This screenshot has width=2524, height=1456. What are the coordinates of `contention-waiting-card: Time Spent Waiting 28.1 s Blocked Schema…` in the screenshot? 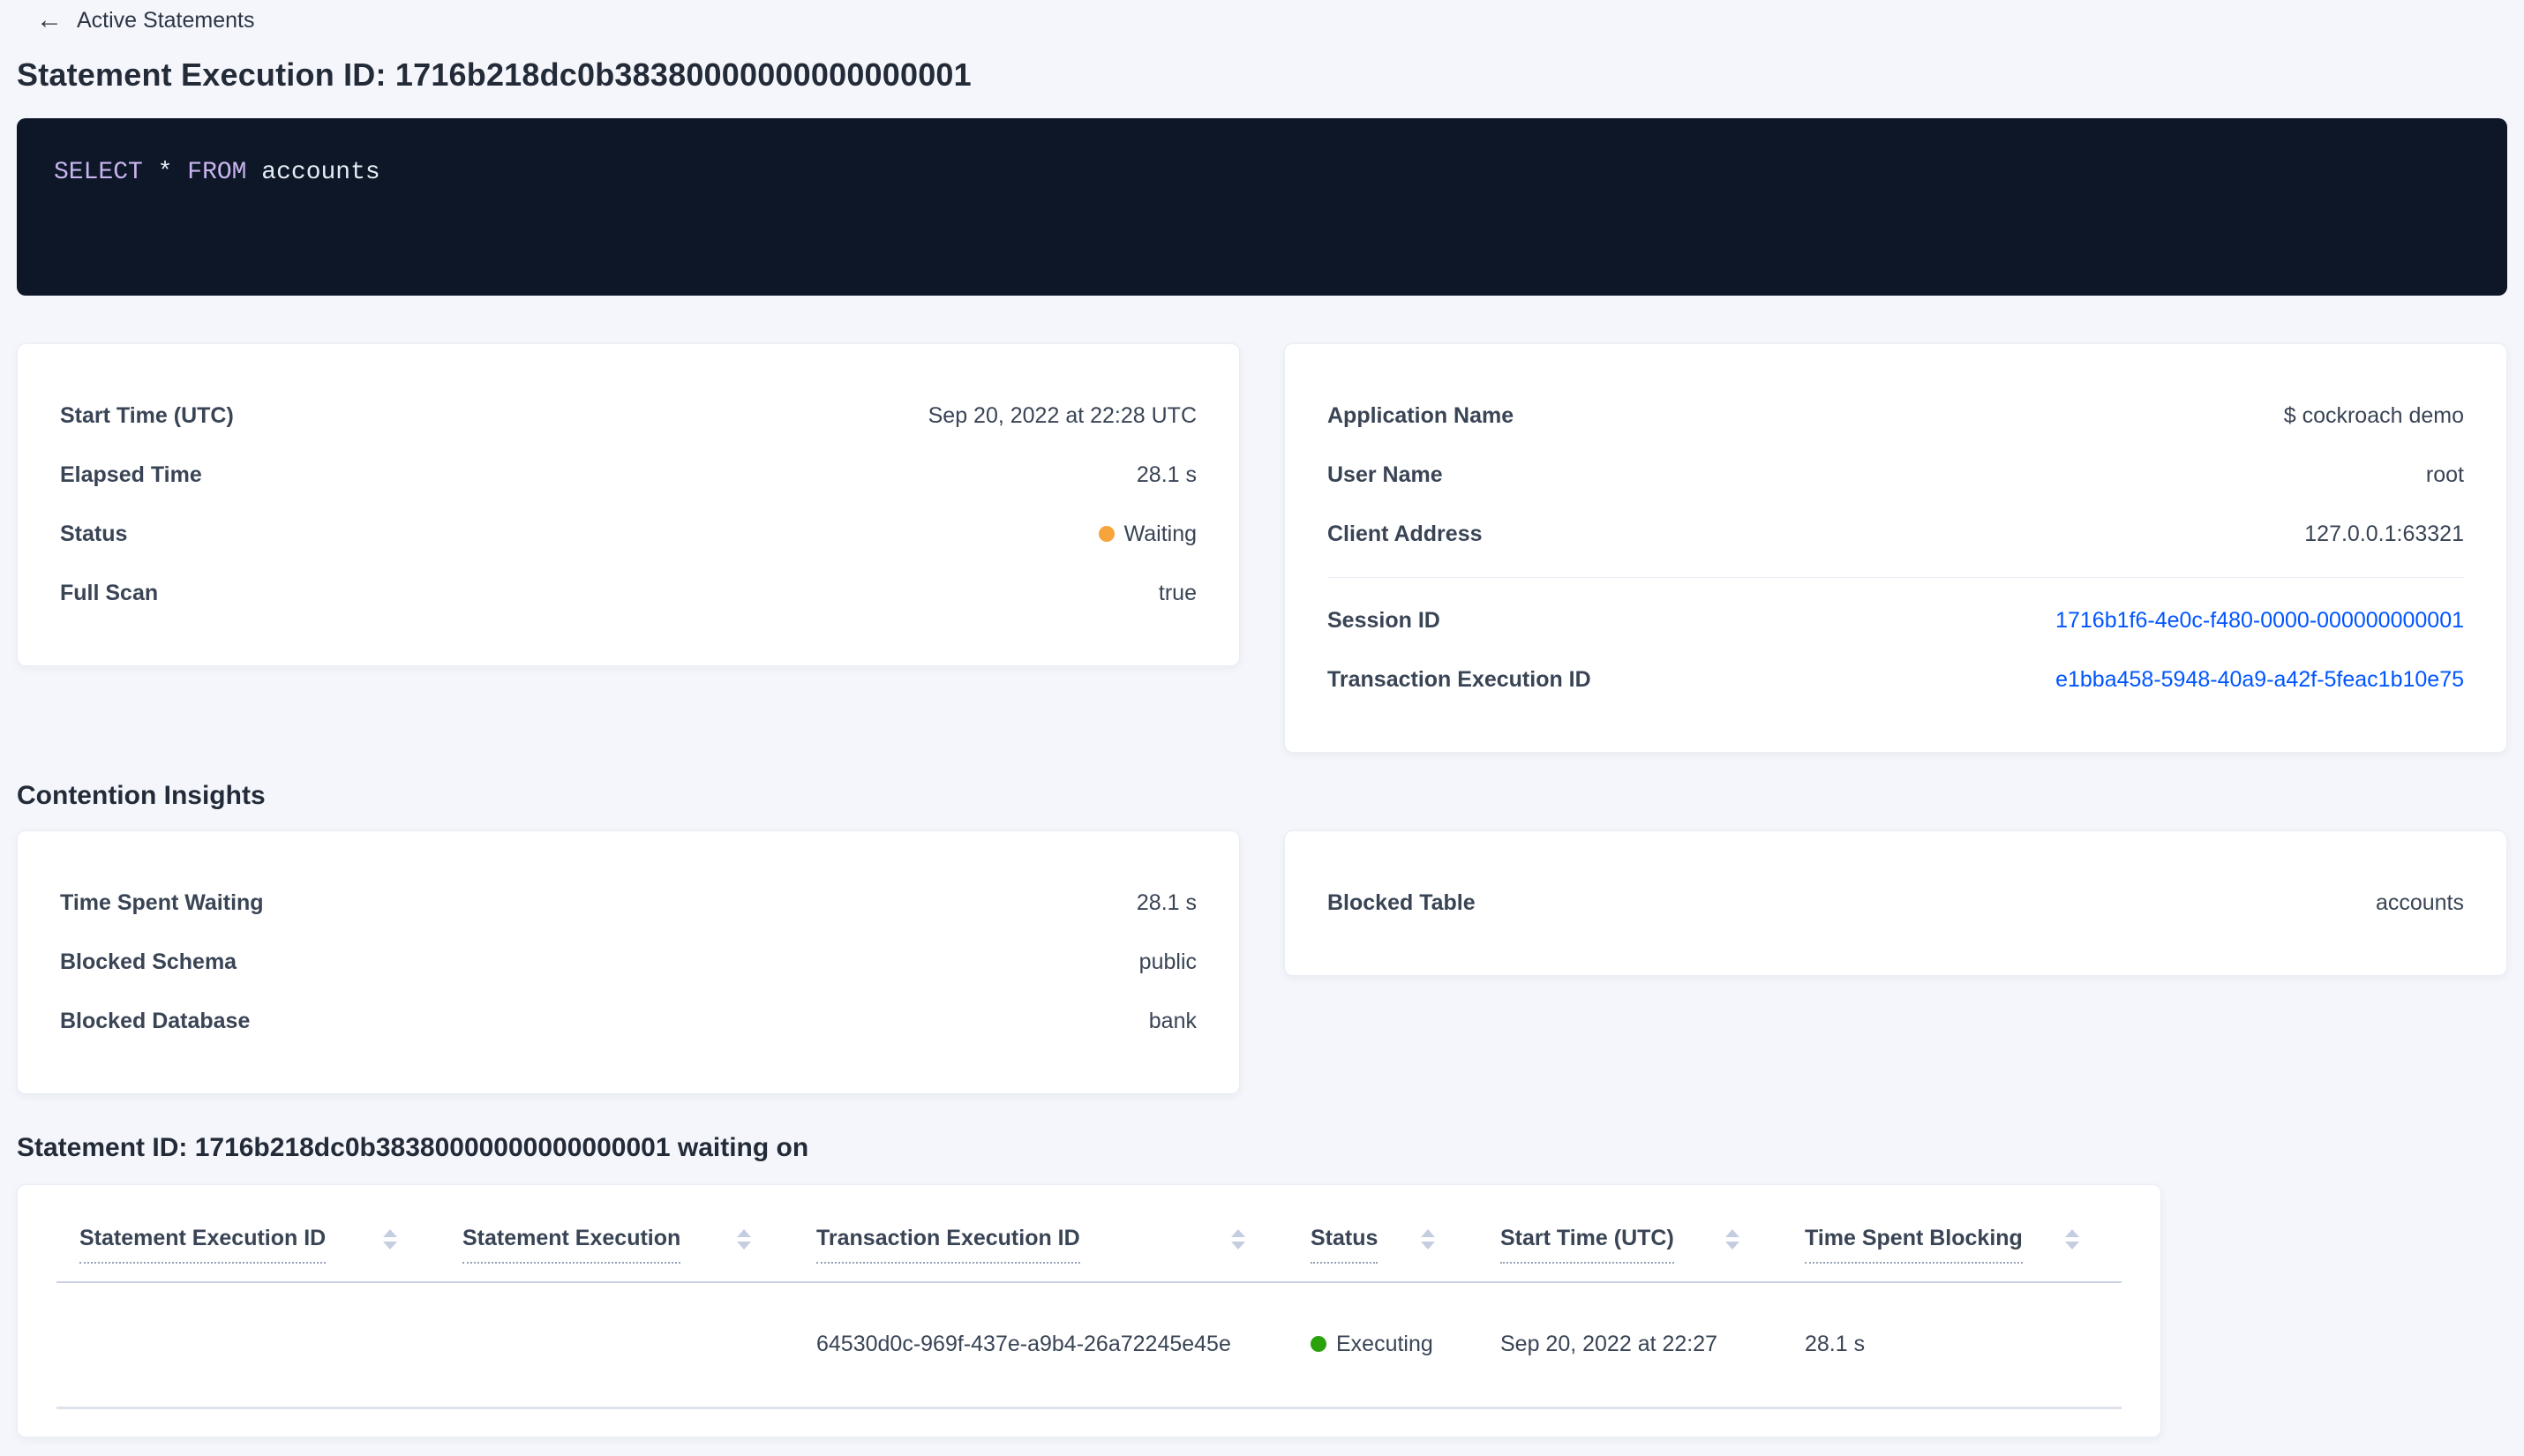 It's located at (628, 962).